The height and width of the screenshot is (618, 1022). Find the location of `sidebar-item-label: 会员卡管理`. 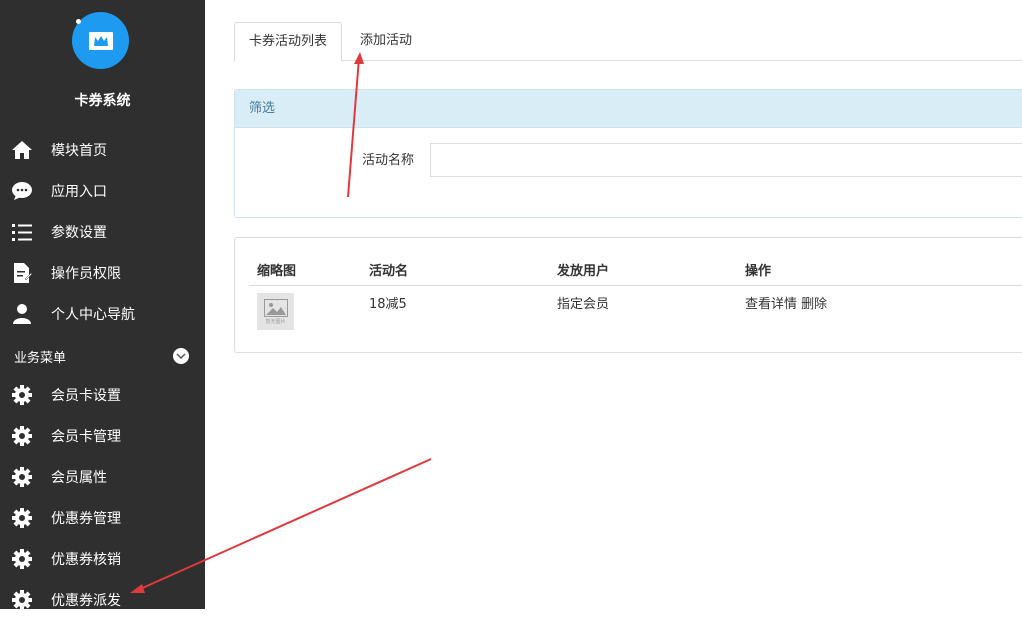

sidebar-item-label: 会员卡管理 is located at coordinates (86, 437).